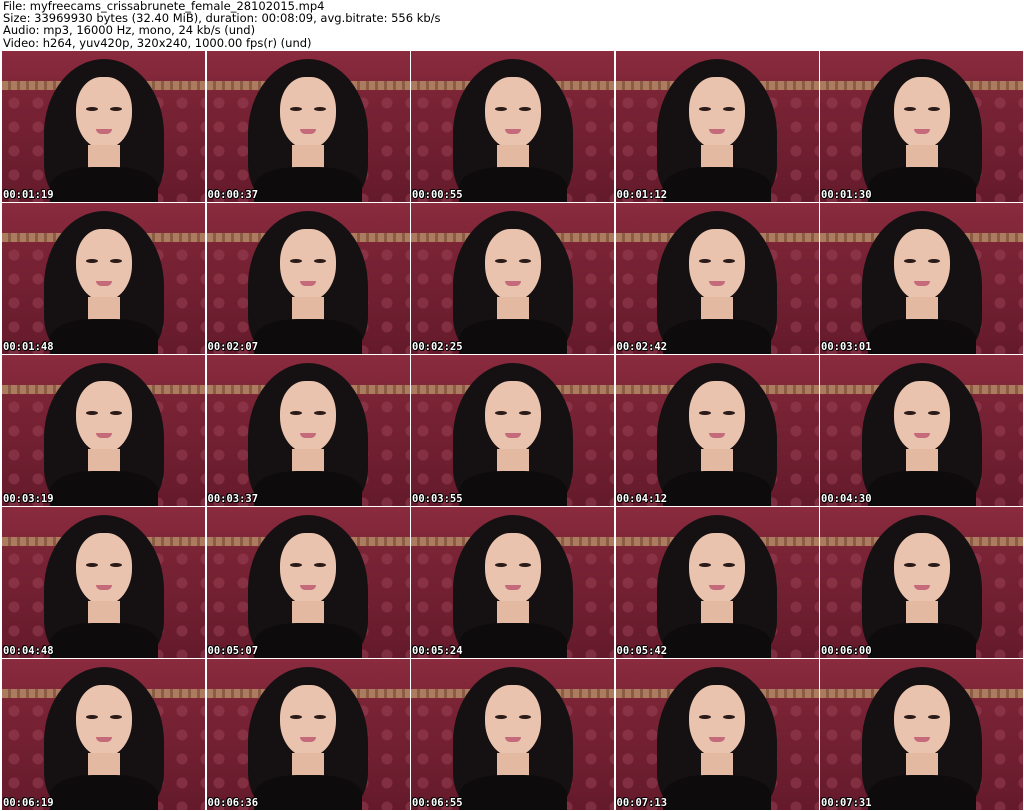 The height and width of the screenshot is (811, 1024). Describe the element at coordinates (512, 734) in the screenshot. I see `video-thumbnail: 00:06:55` at that location.